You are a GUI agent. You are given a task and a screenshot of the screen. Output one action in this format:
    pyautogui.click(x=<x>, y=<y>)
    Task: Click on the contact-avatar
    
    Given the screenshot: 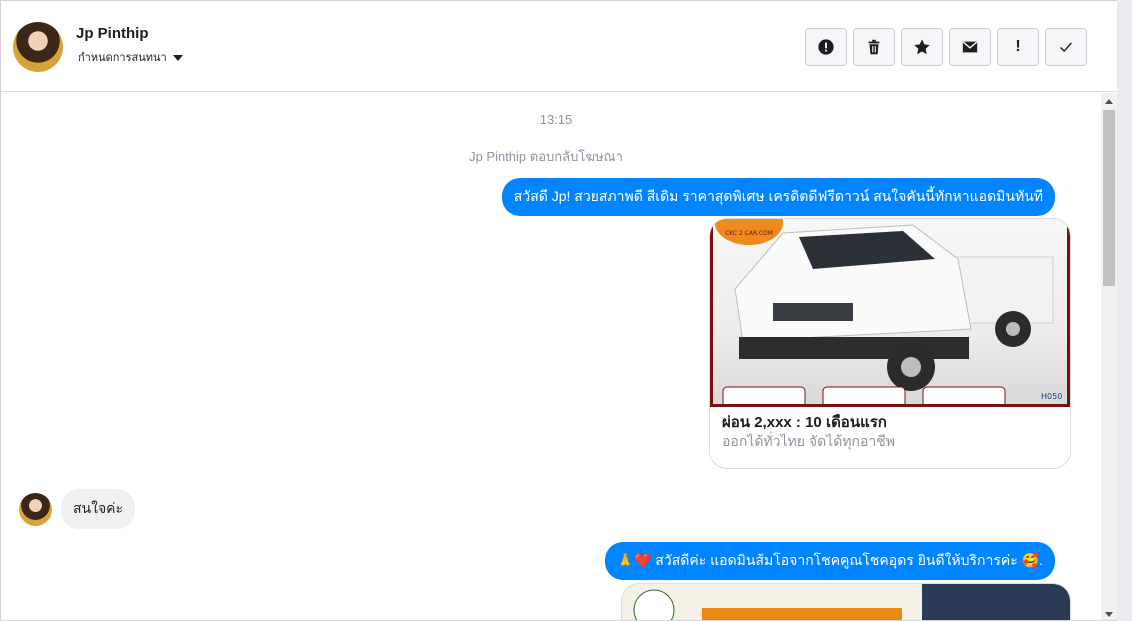 What is the action you would take?
    pyautogui.click(x=38, y=47)
    